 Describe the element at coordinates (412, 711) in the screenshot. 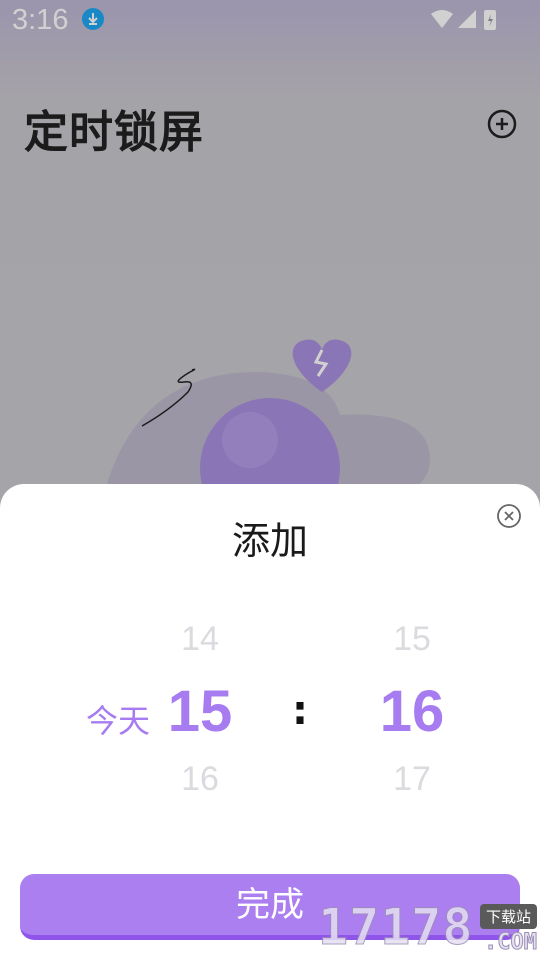

I see `minute-selected: 16` at that location.